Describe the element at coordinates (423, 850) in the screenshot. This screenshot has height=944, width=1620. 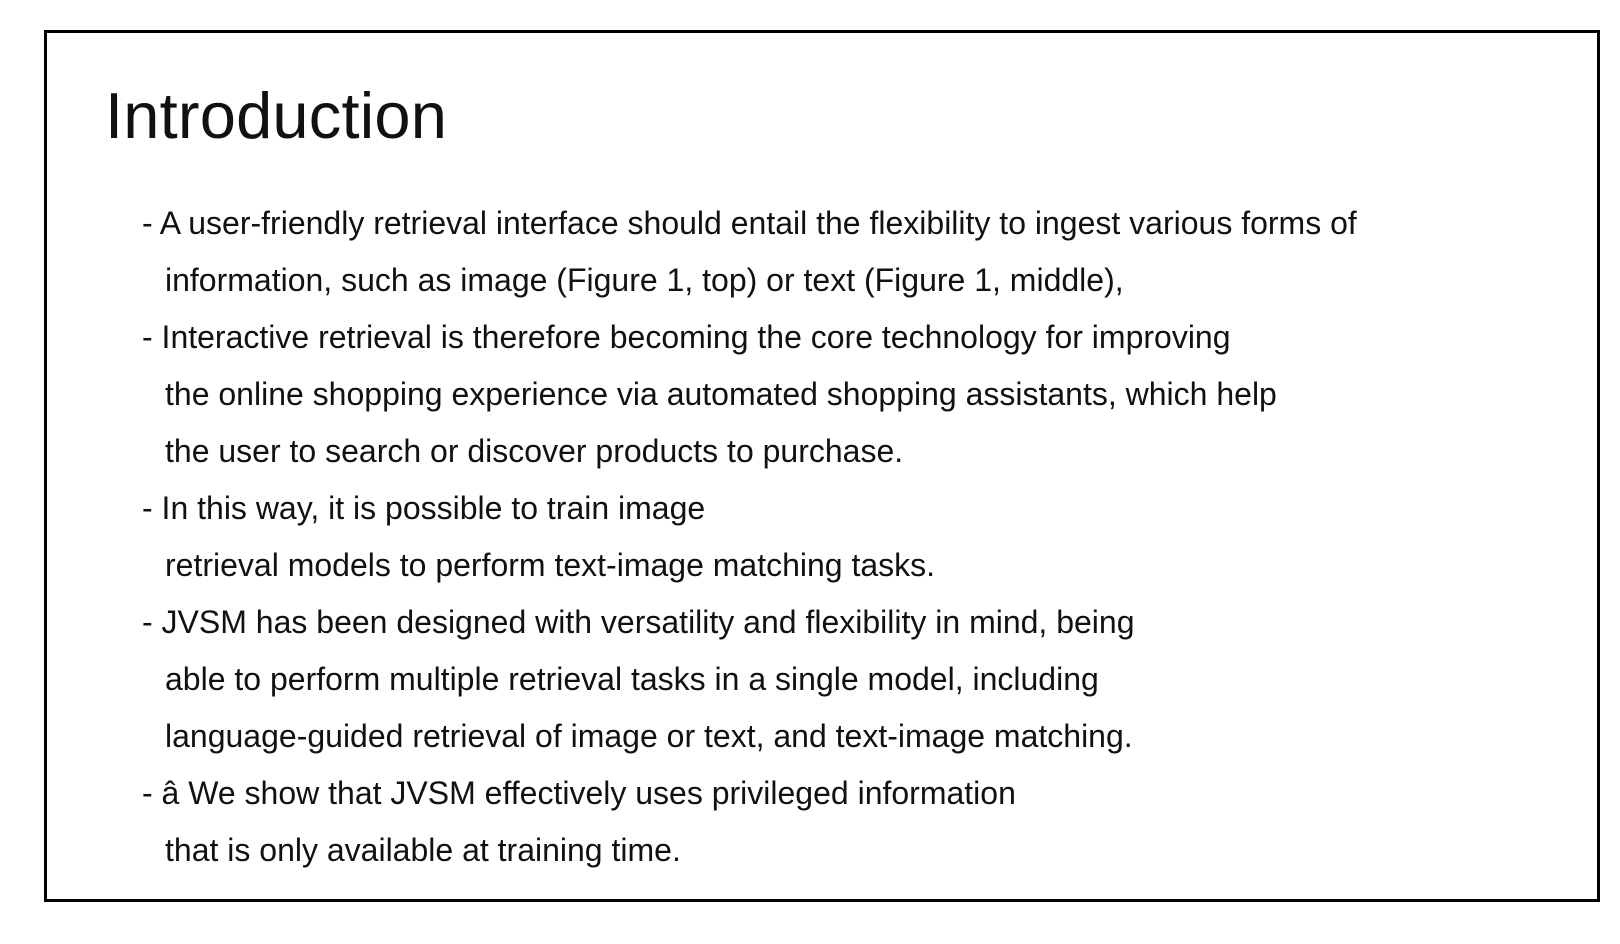
I see `bullet-line: that is only available at training time.` at that location.